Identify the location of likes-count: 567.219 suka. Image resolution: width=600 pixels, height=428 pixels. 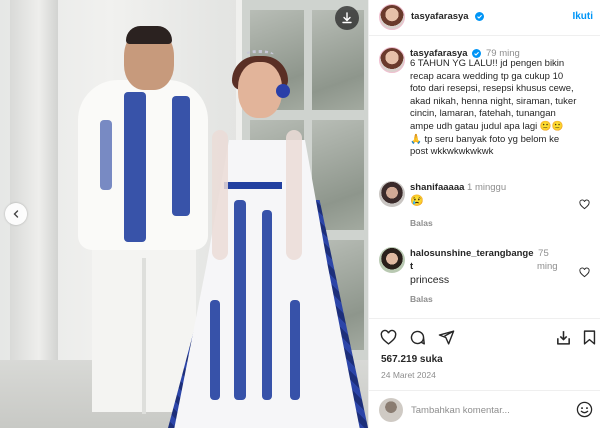
(412, 359).